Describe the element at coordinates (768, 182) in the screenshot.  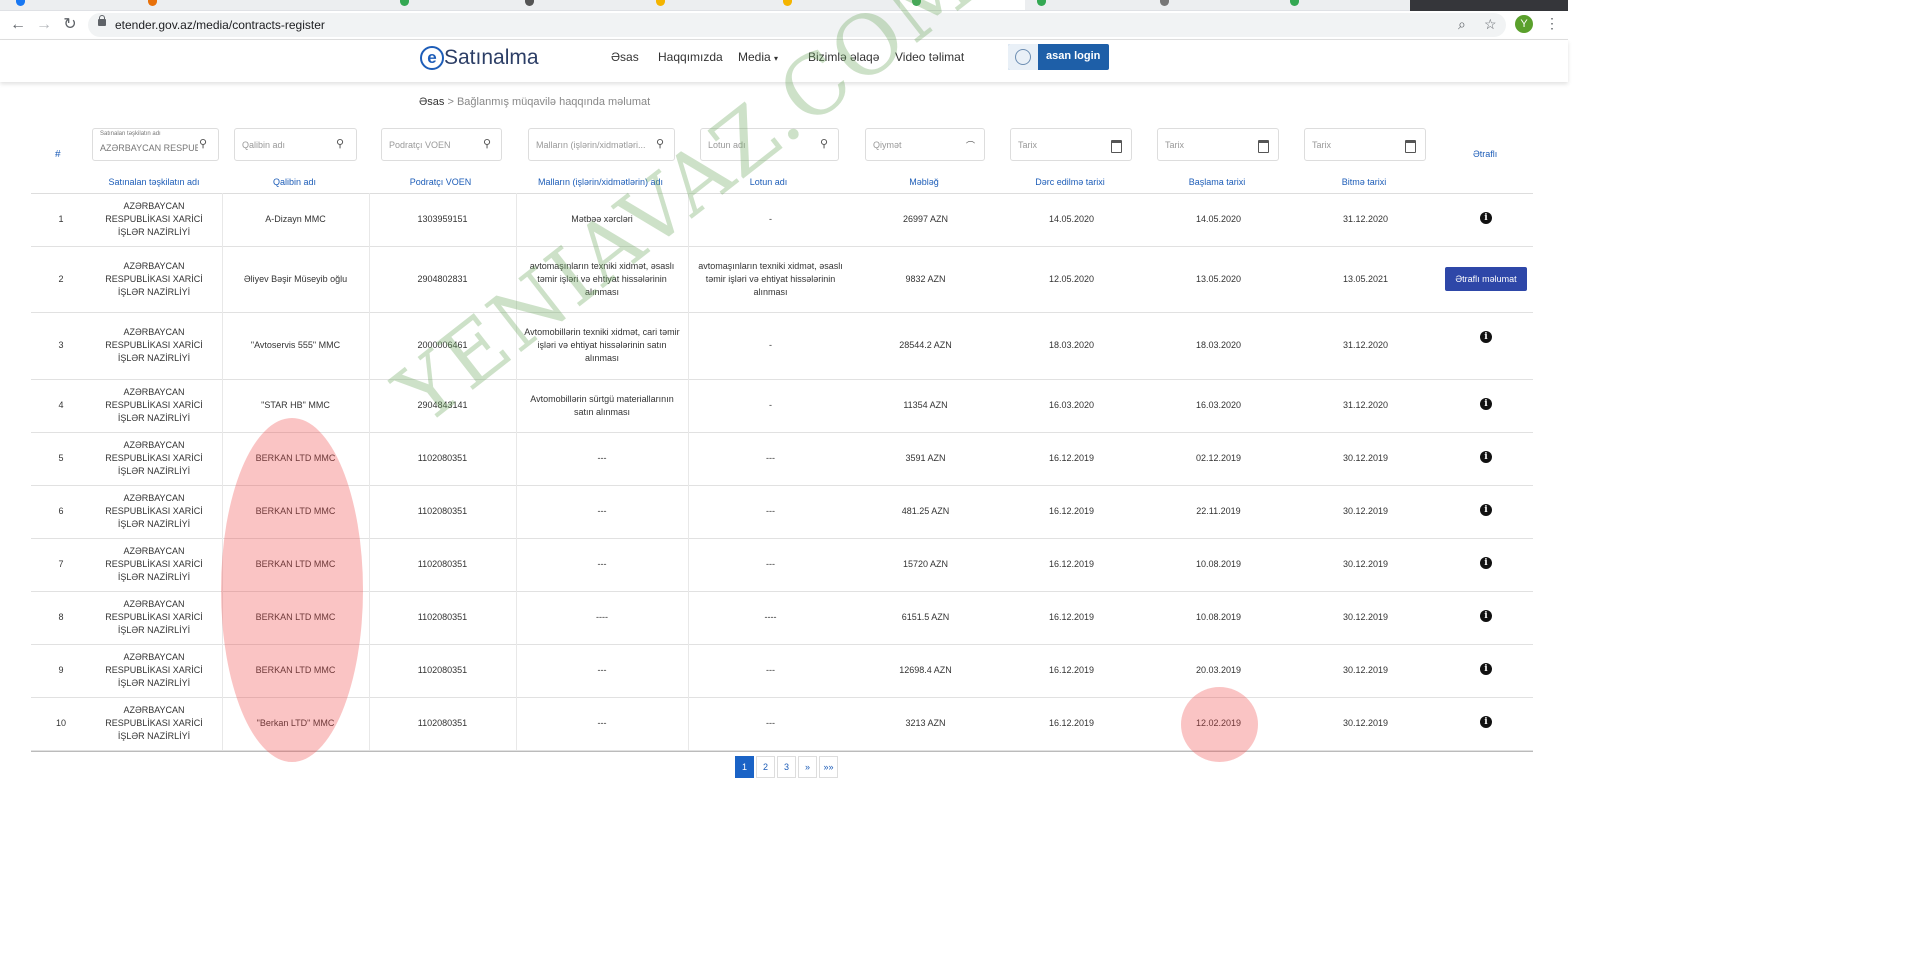
I see `column-header-lot: Lotun adı` at that location.